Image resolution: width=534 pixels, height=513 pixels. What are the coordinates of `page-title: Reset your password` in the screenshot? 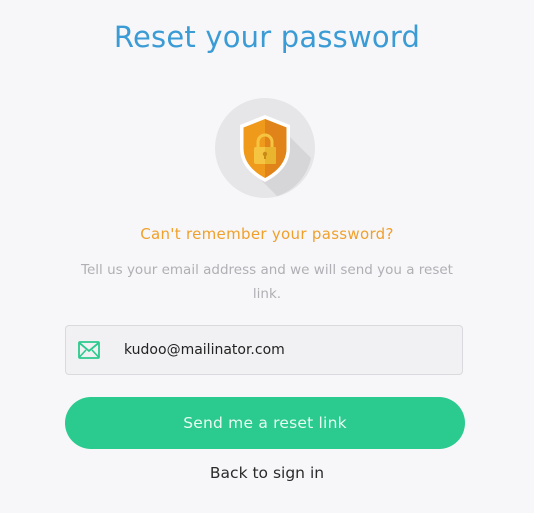 It's located at (267, 37).